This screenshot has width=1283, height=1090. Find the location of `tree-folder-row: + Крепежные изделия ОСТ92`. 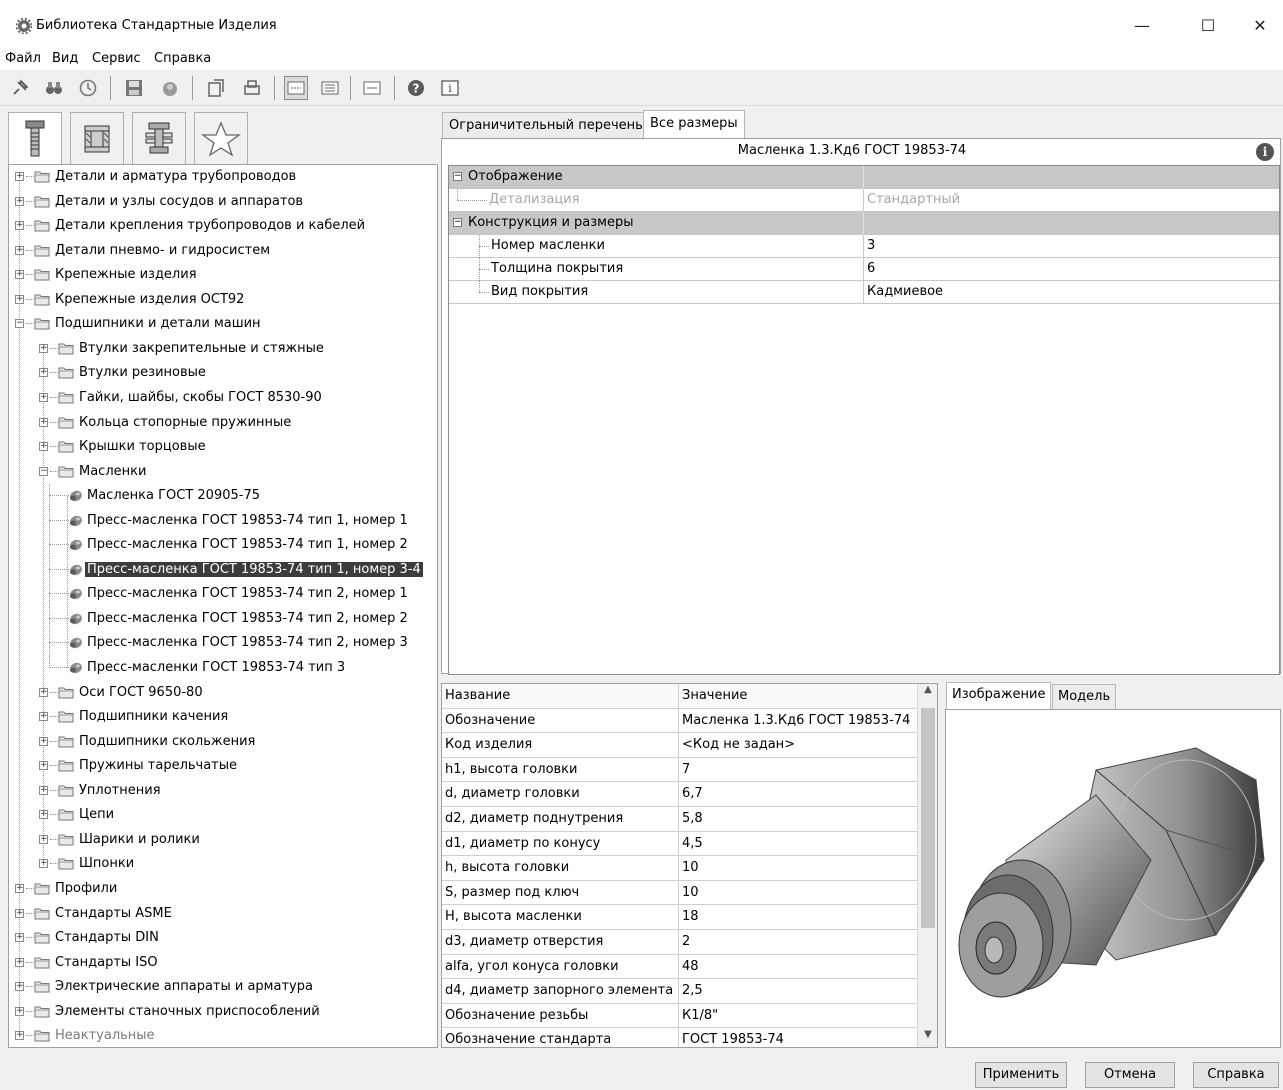

tree-folder-row: + Крепежные изделия ОСТ92 is located at coordinates (223, 300).